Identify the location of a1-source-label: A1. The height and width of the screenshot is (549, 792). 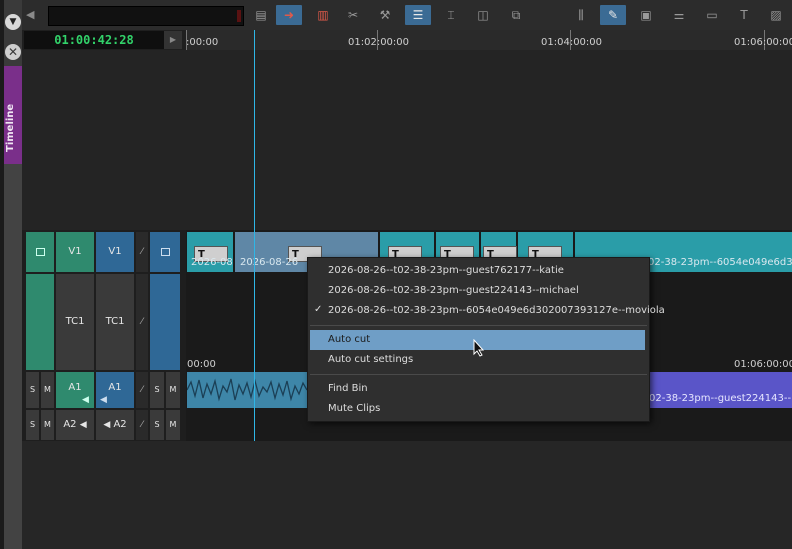
(75, 387).